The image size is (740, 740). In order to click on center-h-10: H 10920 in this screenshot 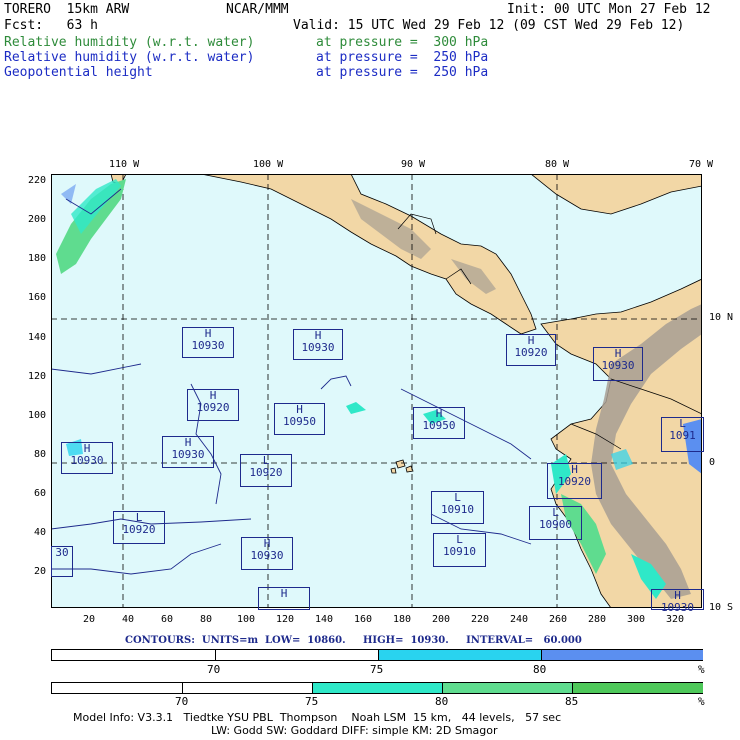, I will do `click(531, 350)`.